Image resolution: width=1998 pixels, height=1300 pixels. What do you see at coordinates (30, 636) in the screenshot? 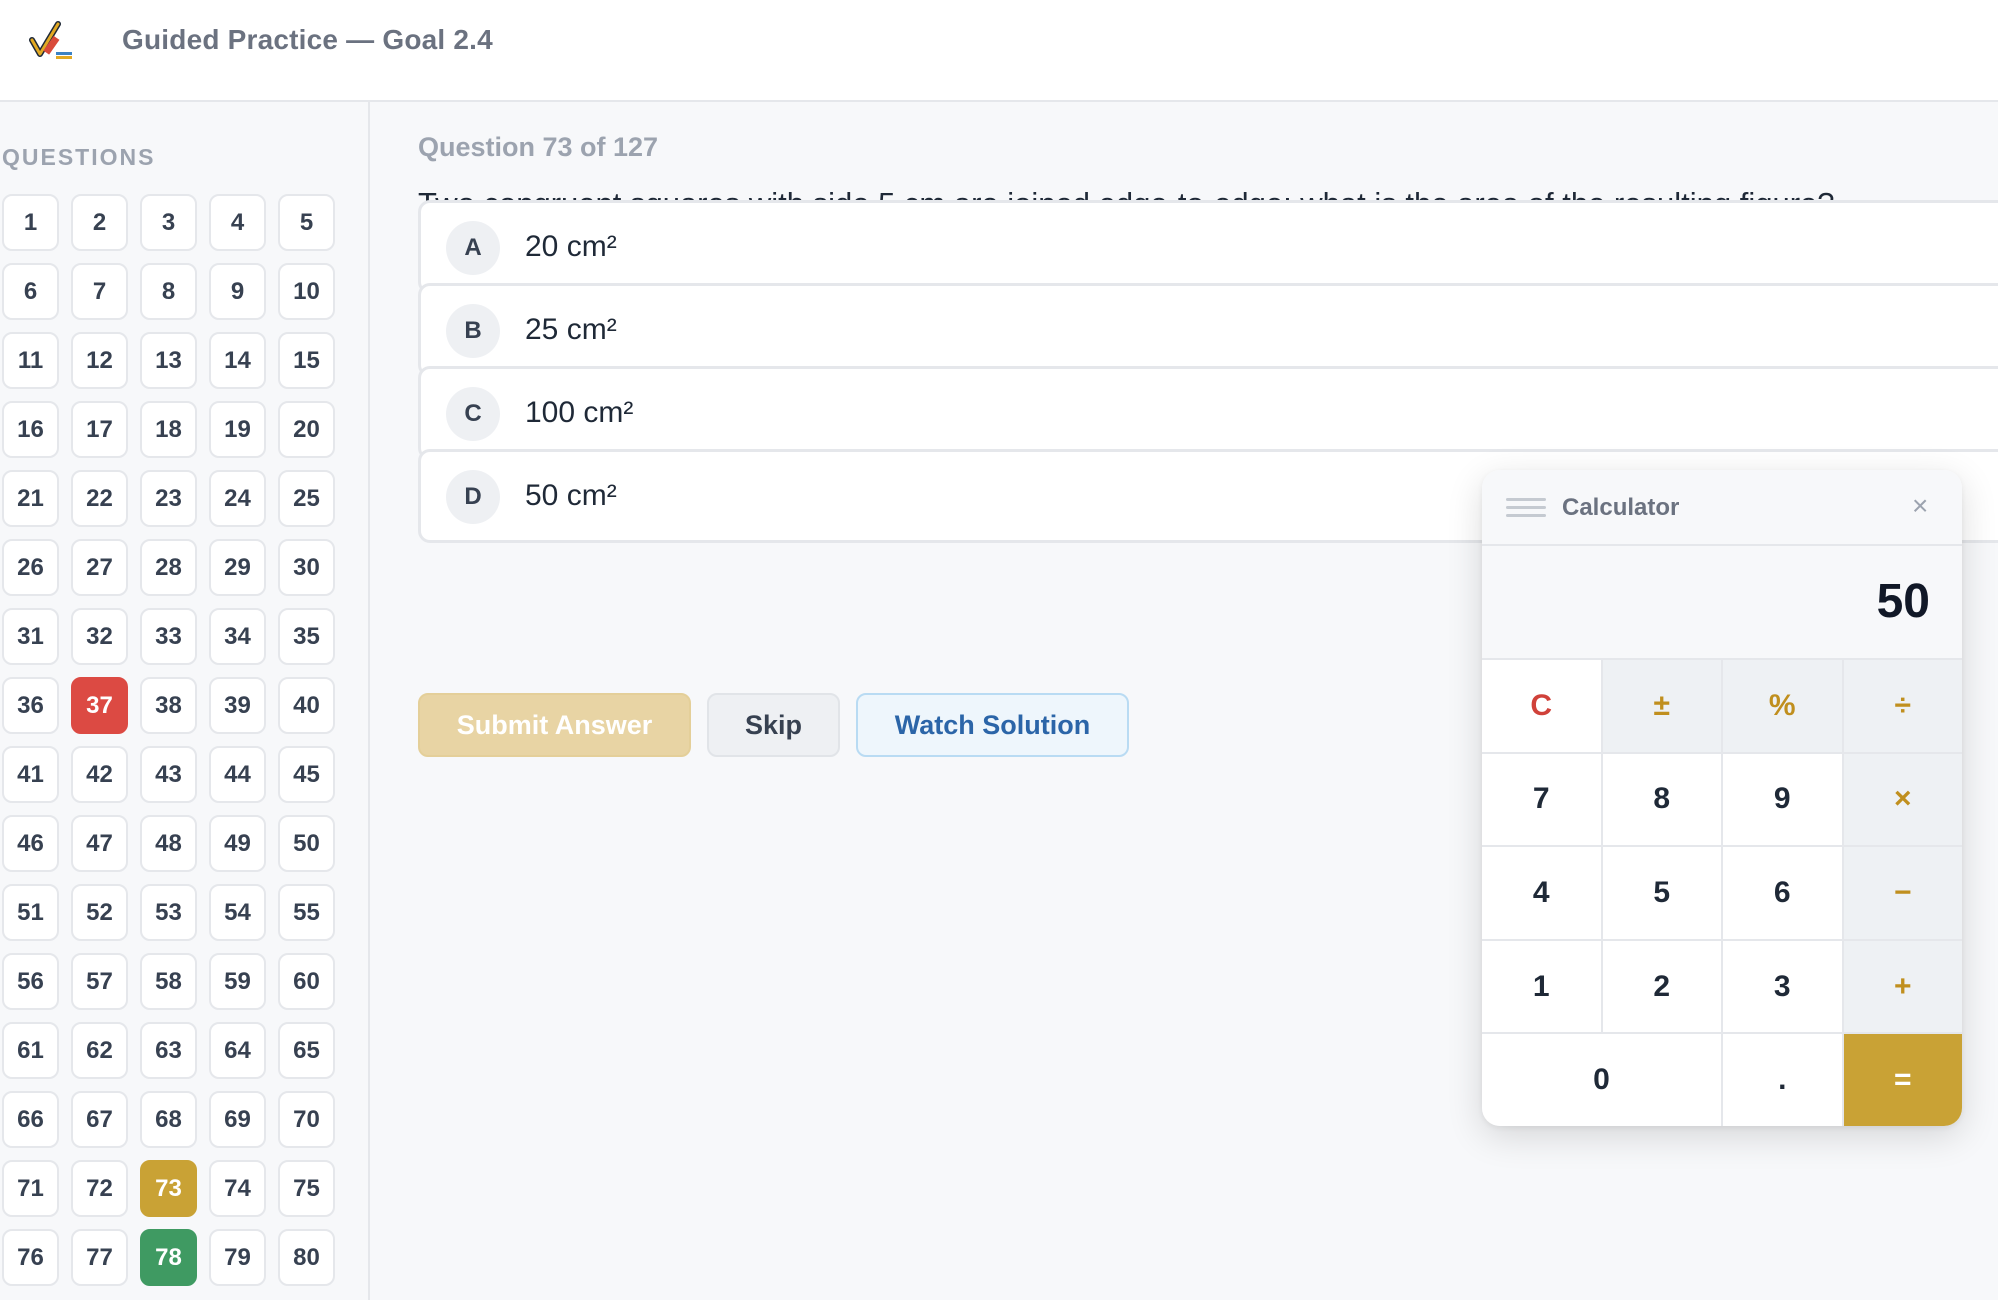
I see `question-number-button: 31` at bounding box center [30, 636].